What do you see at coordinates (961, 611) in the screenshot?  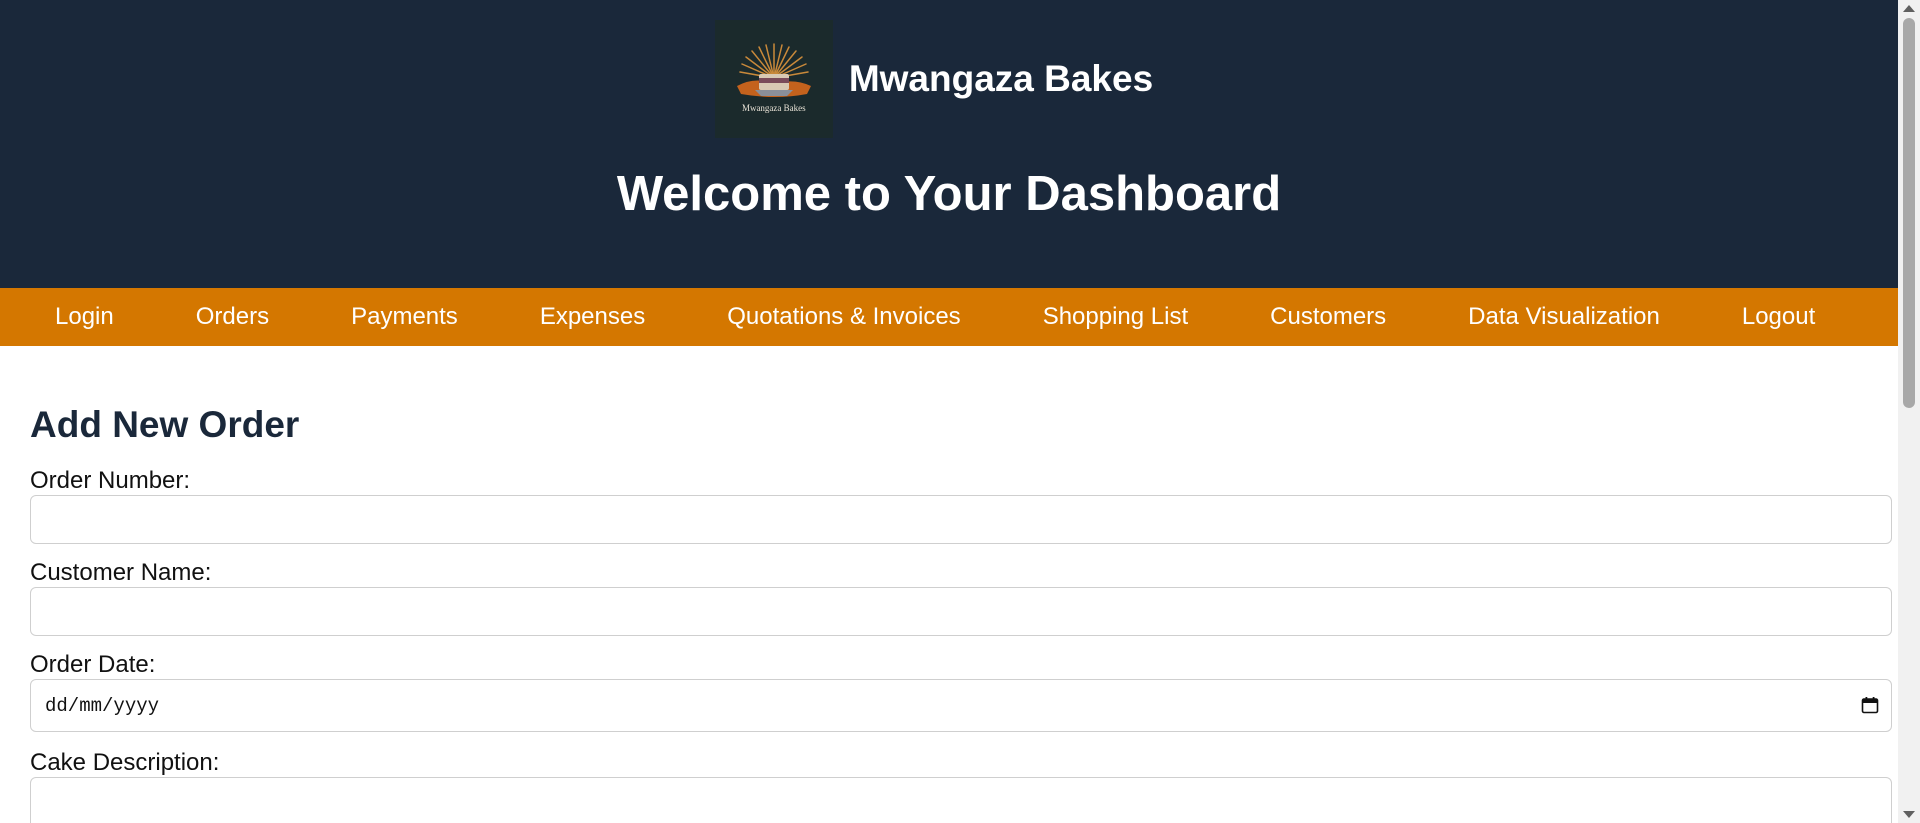 I see `customer-name-input` at bounding box center [961, 611].